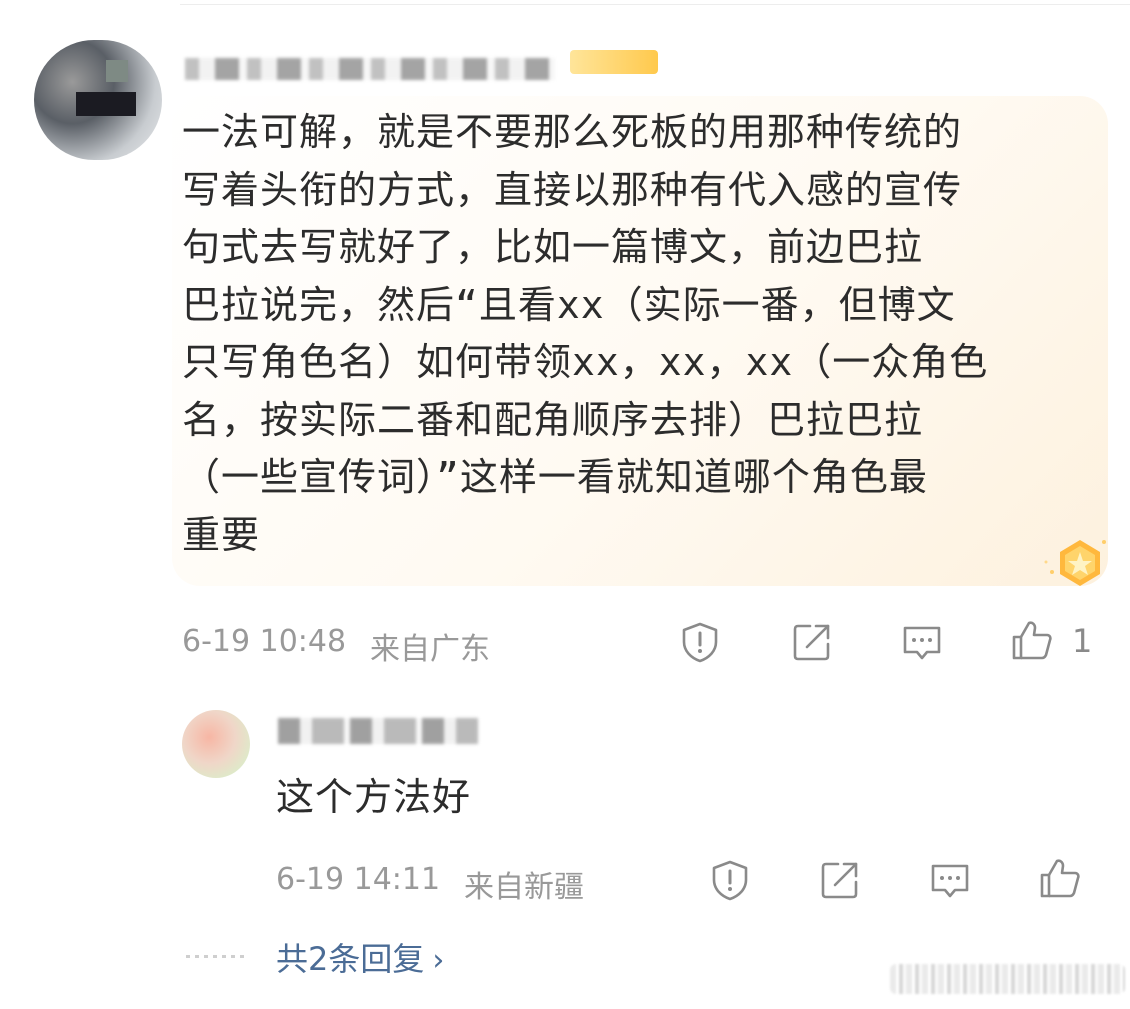  What do you see at coordinates (1076, 562) in the screenshot?
I see `medal-icon` at bounding box center [1076, 562].